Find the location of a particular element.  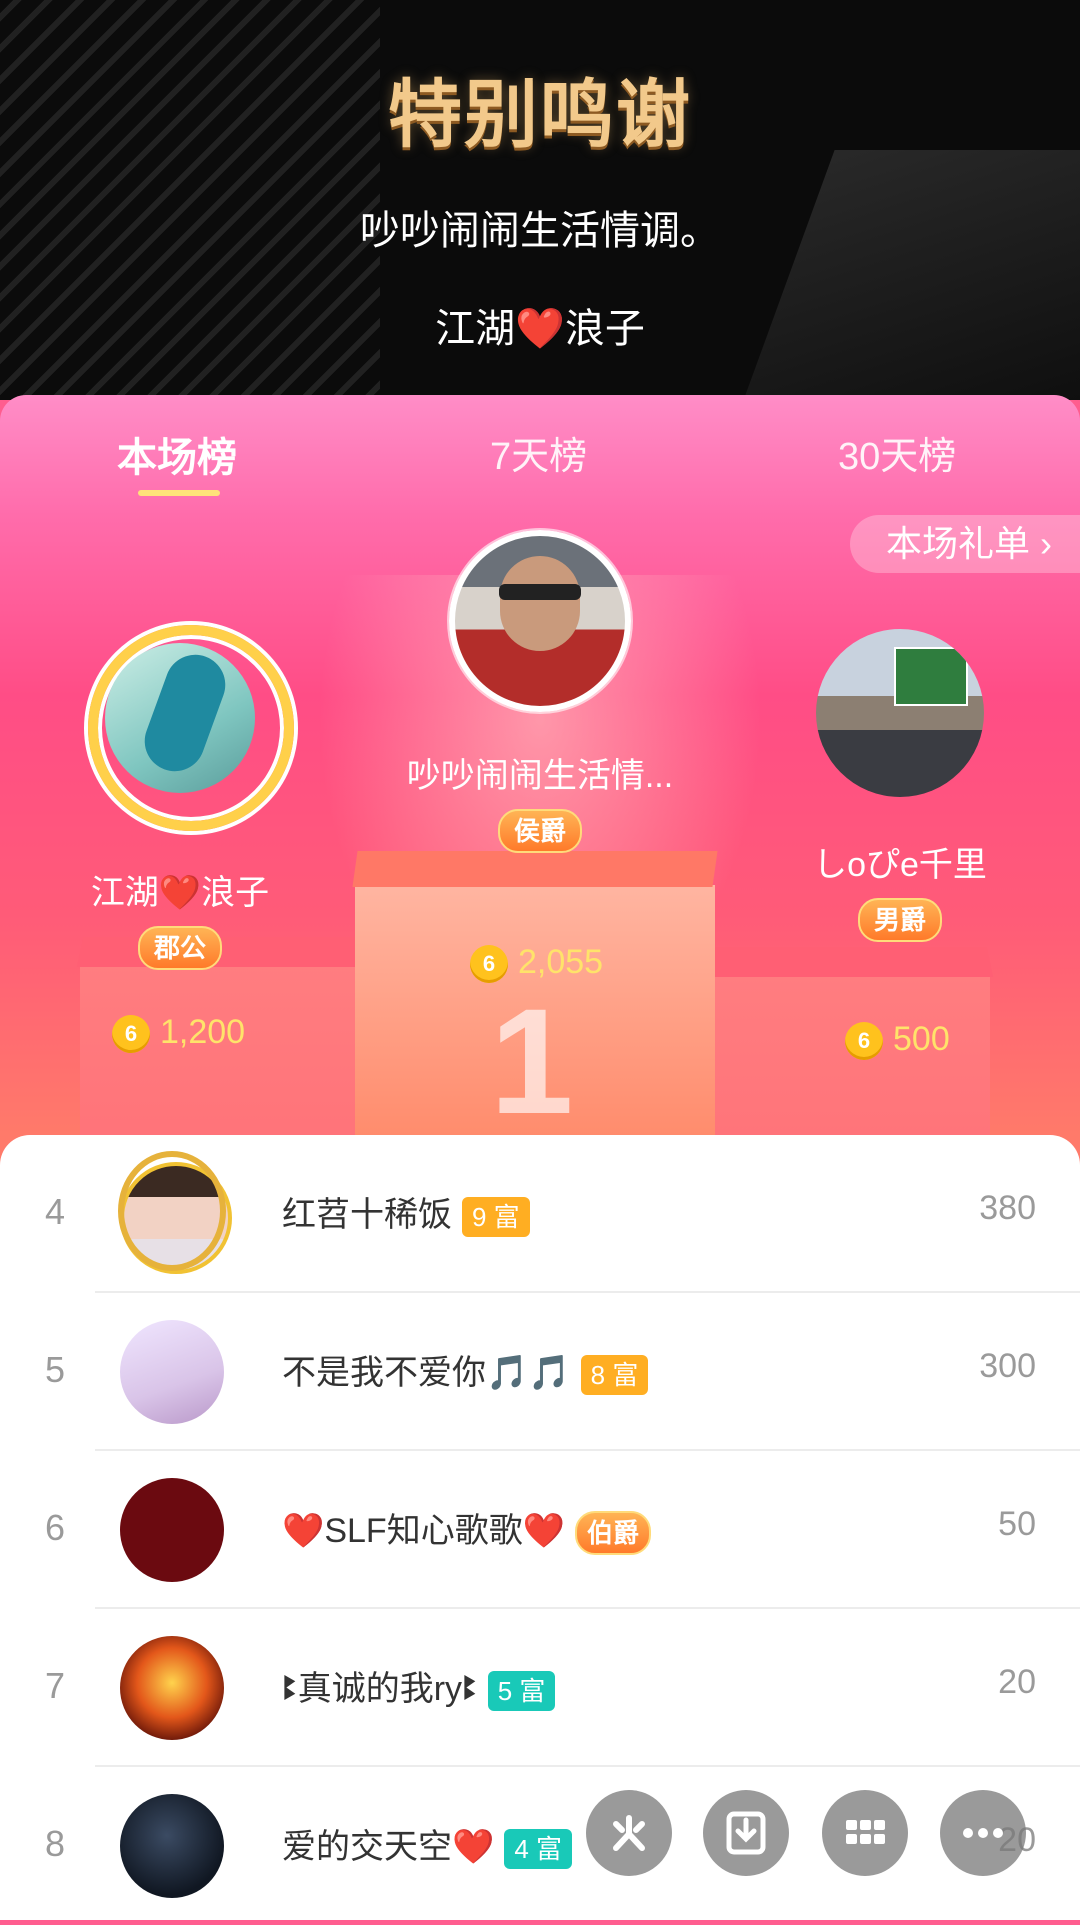

gift-list-button: 本场礼单 › is located at coordinates (965, 544).